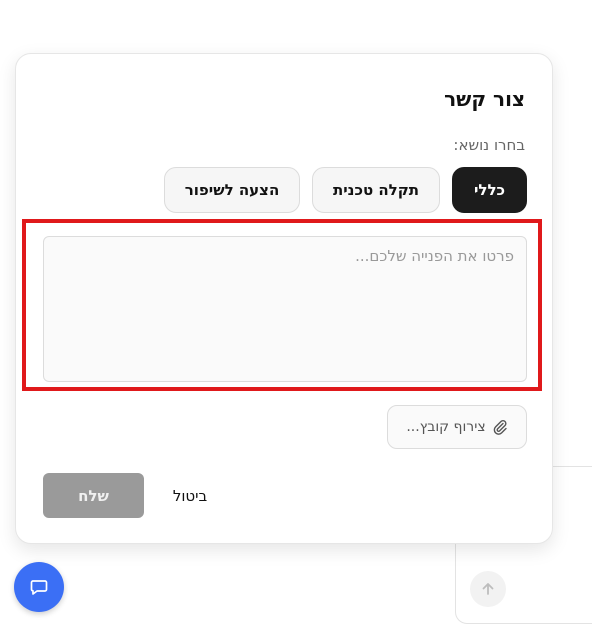 This screenshot has height=624, width=592. I want to click on topic-suggestion-button: הצעה לשיפור, so click(232, 190).